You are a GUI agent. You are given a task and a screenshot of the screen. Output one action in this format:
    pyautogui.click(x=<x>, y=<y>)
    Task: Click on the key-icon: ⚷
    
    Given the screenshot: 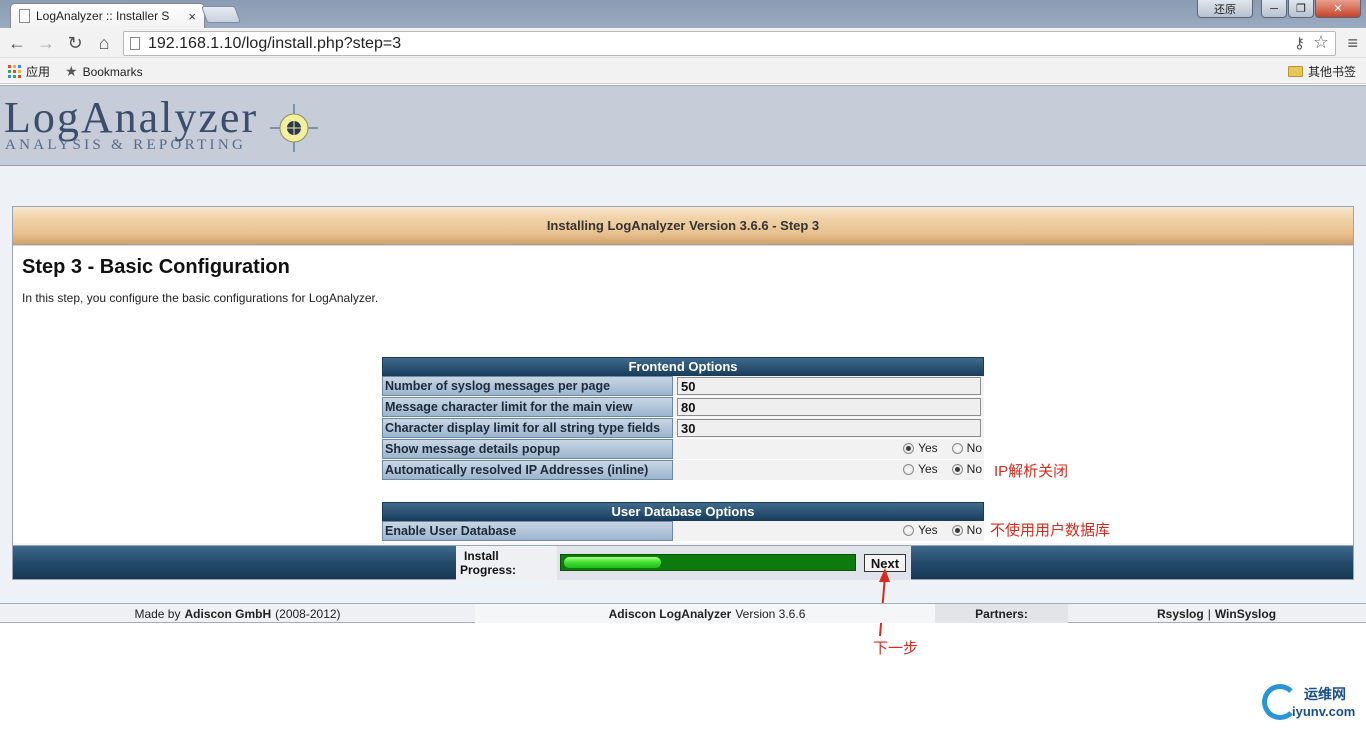 What is the action you would take?
    pyautogui.click(x=1299, y=43)
    